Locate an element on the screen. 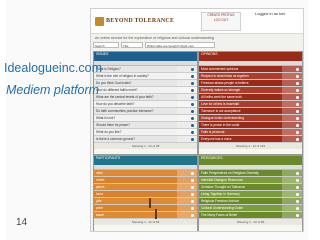 The width and height of the screenshot is (320, 240). list-item: Love for others is essential is located at coordinates (250, 104).